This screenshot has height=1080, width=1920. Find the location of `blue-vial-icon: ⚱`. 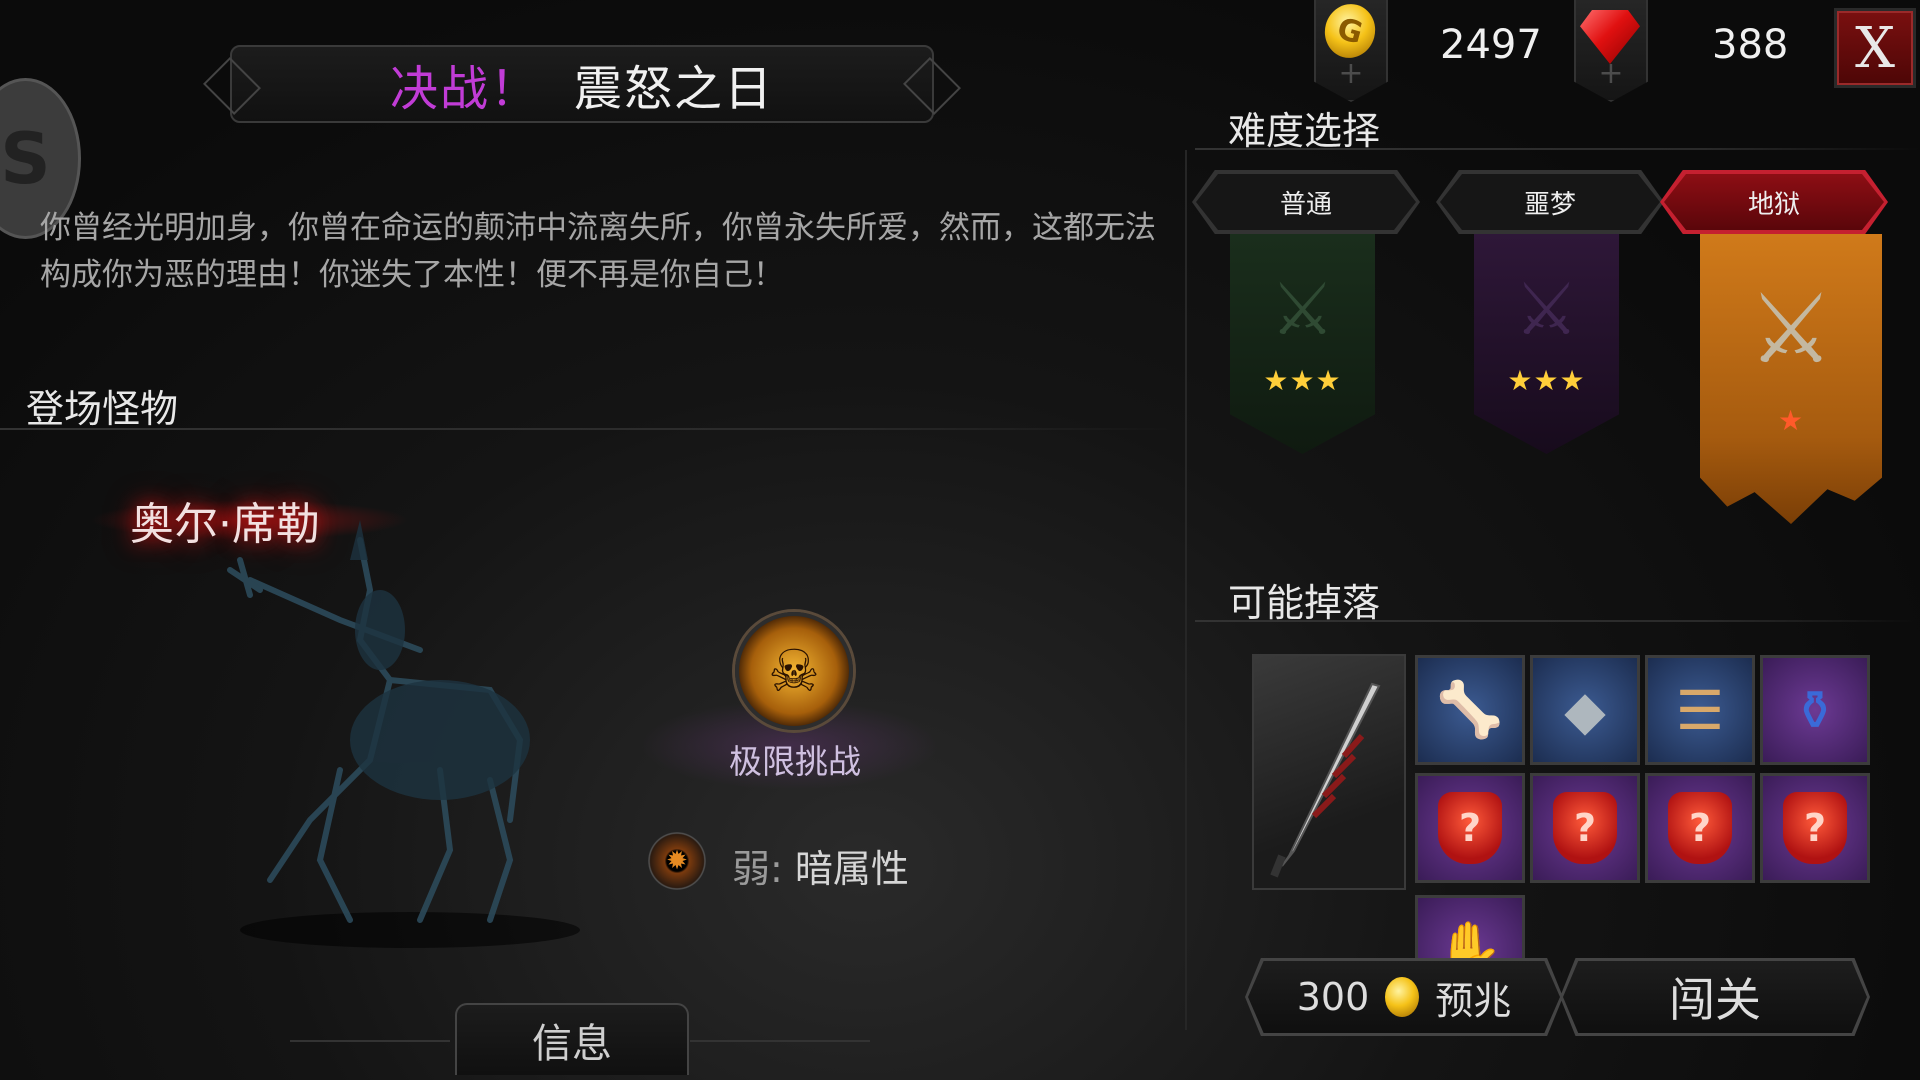

blue-vial-icon: ⚱ is located at coordinates (1815, 710).